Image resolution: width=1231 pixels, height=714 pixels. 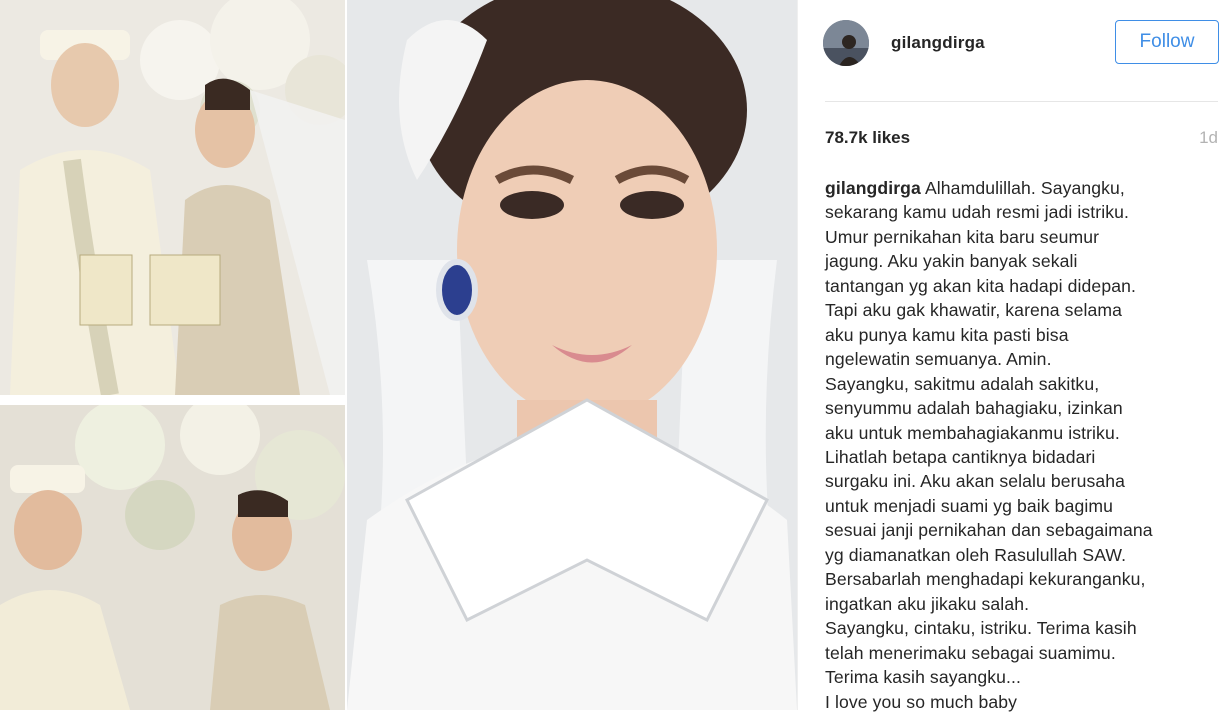 I want to click on caption-line: Tapi aku gak khawatir, karena selama, so click(x=973, y=310).